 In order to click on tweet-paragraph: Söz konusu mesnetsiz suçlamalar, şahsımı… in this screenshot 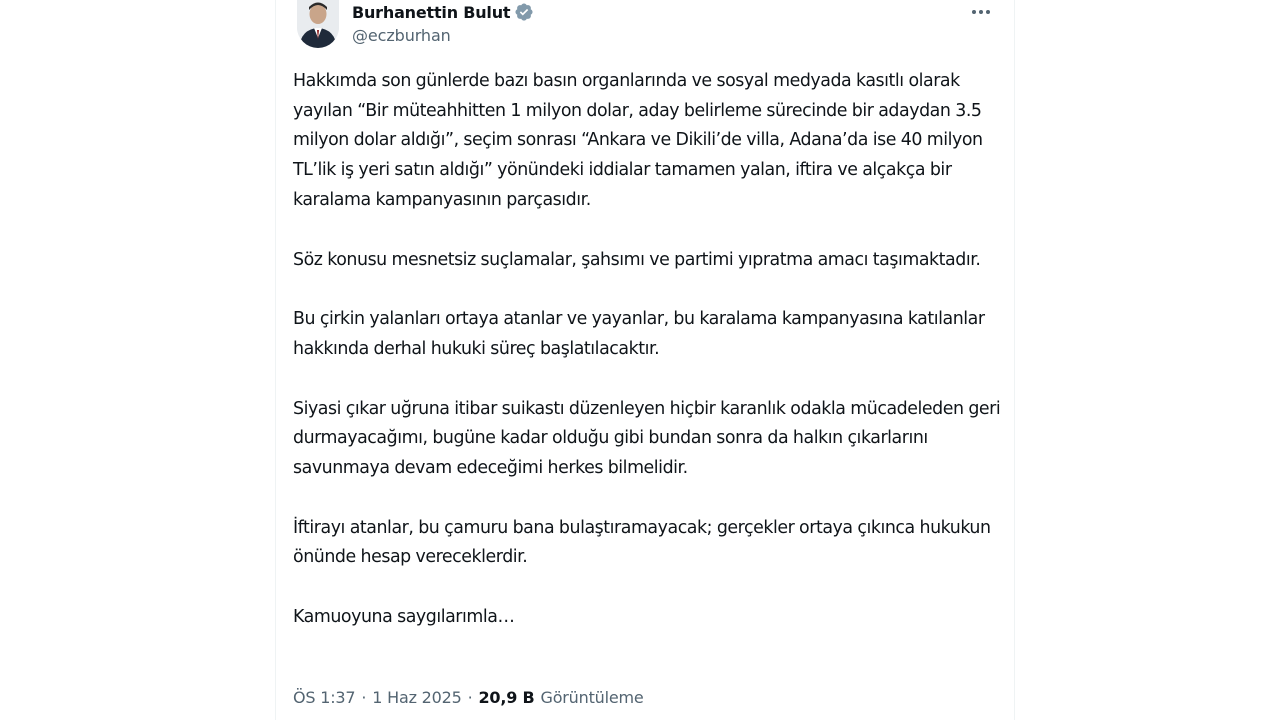, I will do `click(637, 259)`.